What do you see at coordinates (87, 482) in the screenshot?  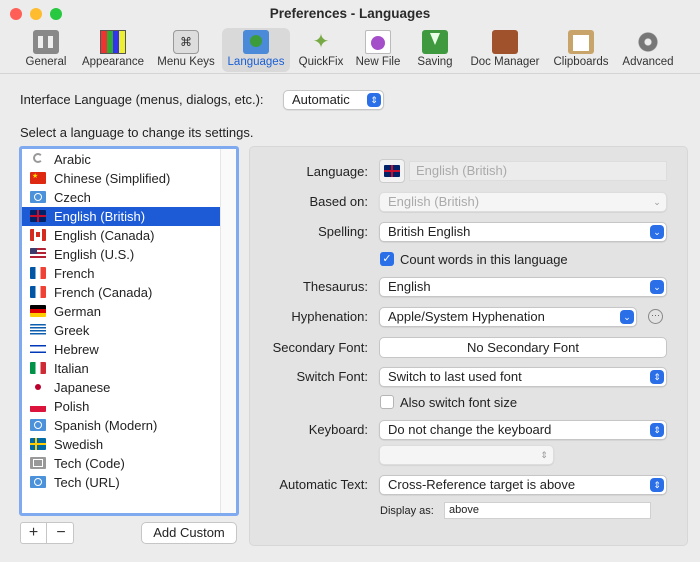 I see `list-item-label: Tech (URL)` at bounding box center [87, 482].